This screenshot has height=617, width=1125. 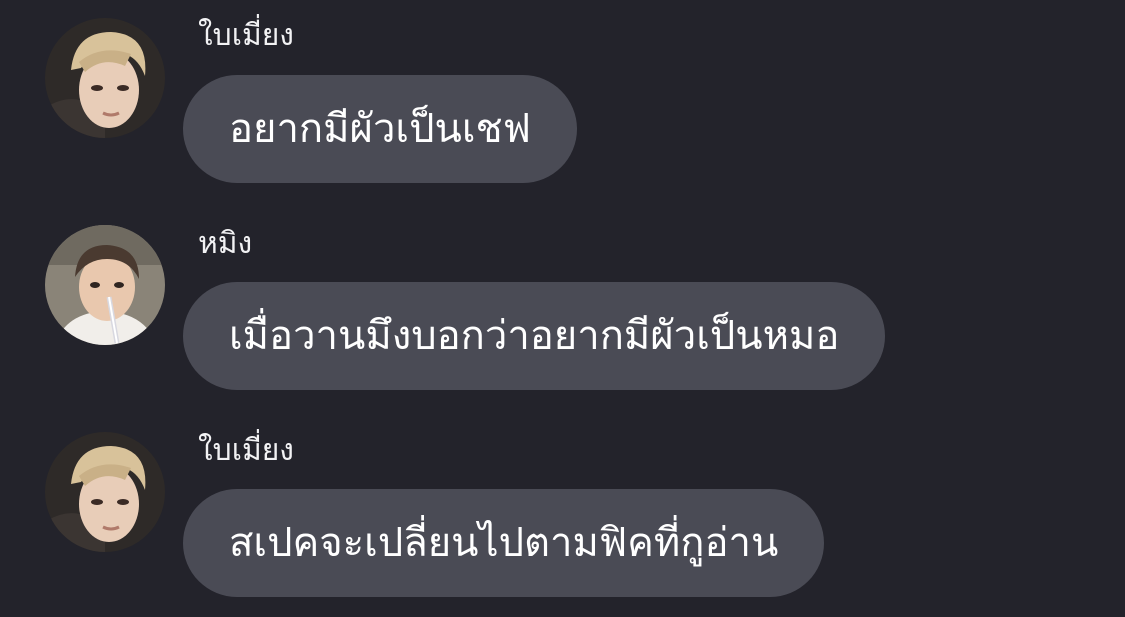 I want to click on message-bubble: เมื่อวานมึงบอกว่าอยากมีผัวเป็นหมอ, so click(x=534, y=336).